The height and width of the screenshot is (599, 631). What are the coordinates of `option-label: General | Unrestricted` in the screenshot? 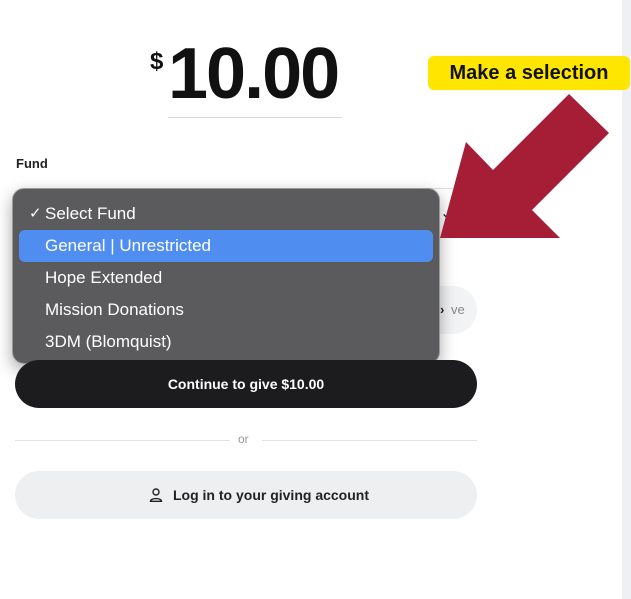 It's located at (128, 245).